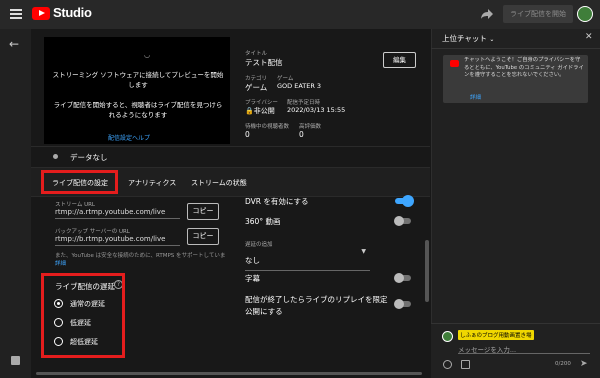 The image size is (600, 378). What do you see at coordinates (83, 315) in the screenshot?
I see `latency-highlight-box` at bounding box center [83, 315].